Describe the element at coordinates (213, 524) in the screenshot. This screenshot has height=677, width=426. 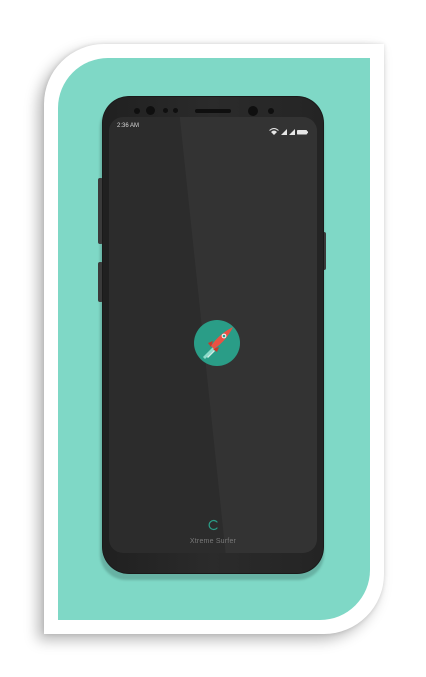
I see `spinner-icon` at that location.